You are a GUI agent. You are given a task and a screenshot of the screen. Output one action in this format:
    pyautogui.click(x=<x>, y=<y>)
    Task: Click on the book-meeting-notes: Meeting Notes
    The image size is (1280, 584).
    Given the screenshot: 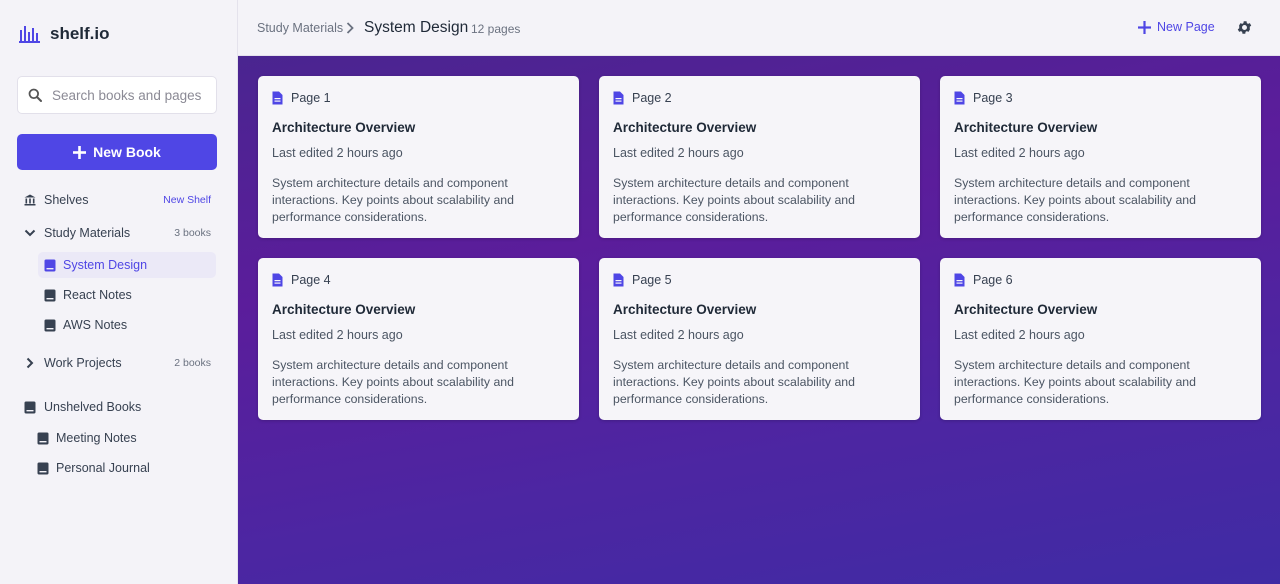 What is the action you would take?
    pyautogui.click(x=121, y=438)
    